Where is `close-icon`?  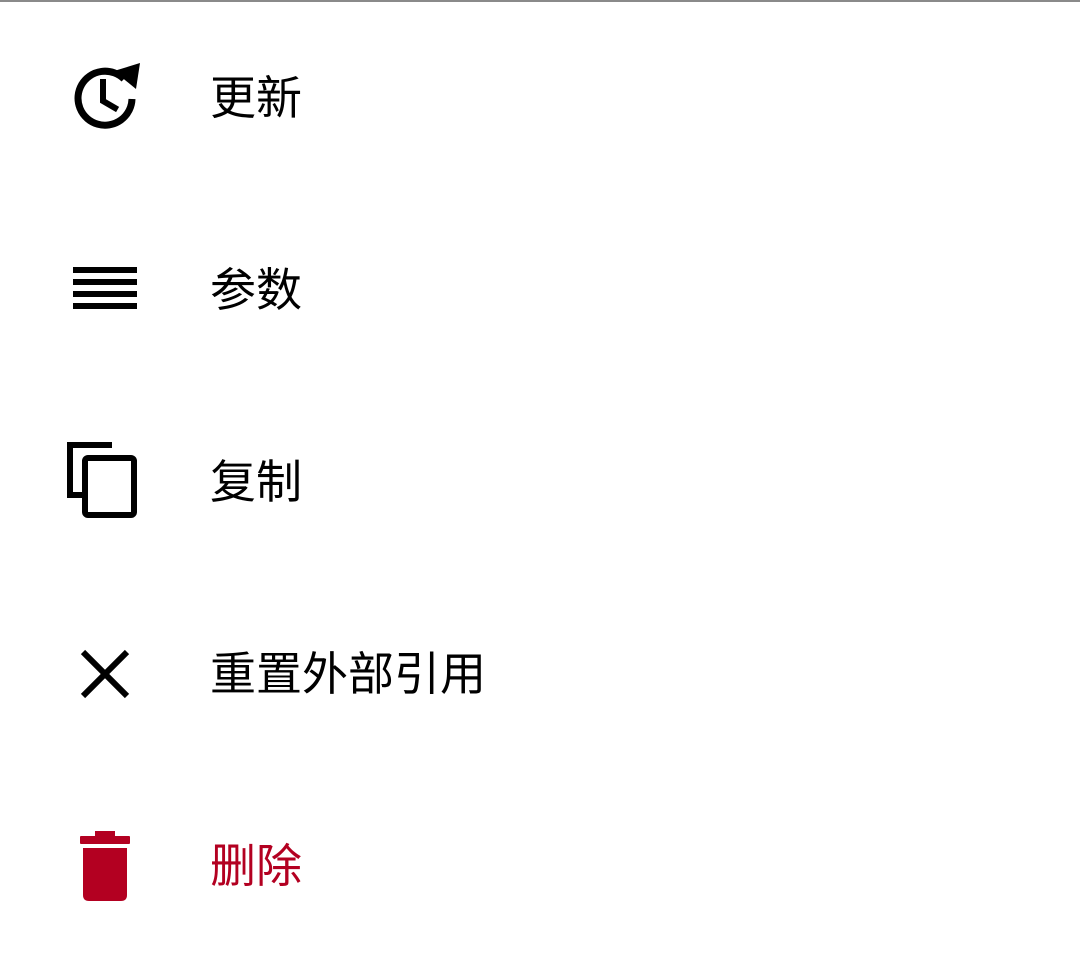
close-icon is located at coordinates (105, 674).